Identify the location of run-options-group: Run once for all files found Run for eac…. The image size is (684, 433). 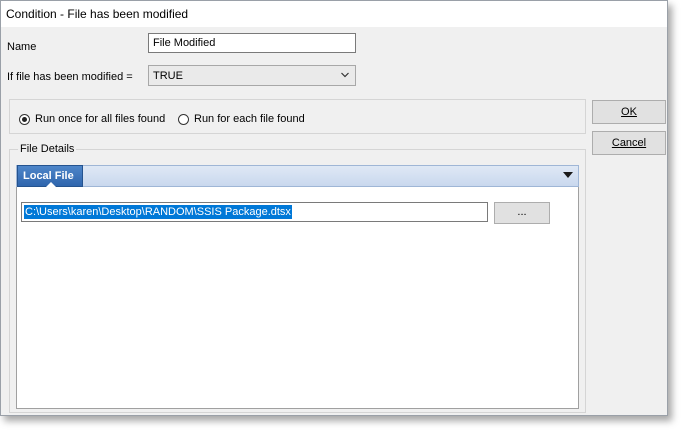
(297, 116).